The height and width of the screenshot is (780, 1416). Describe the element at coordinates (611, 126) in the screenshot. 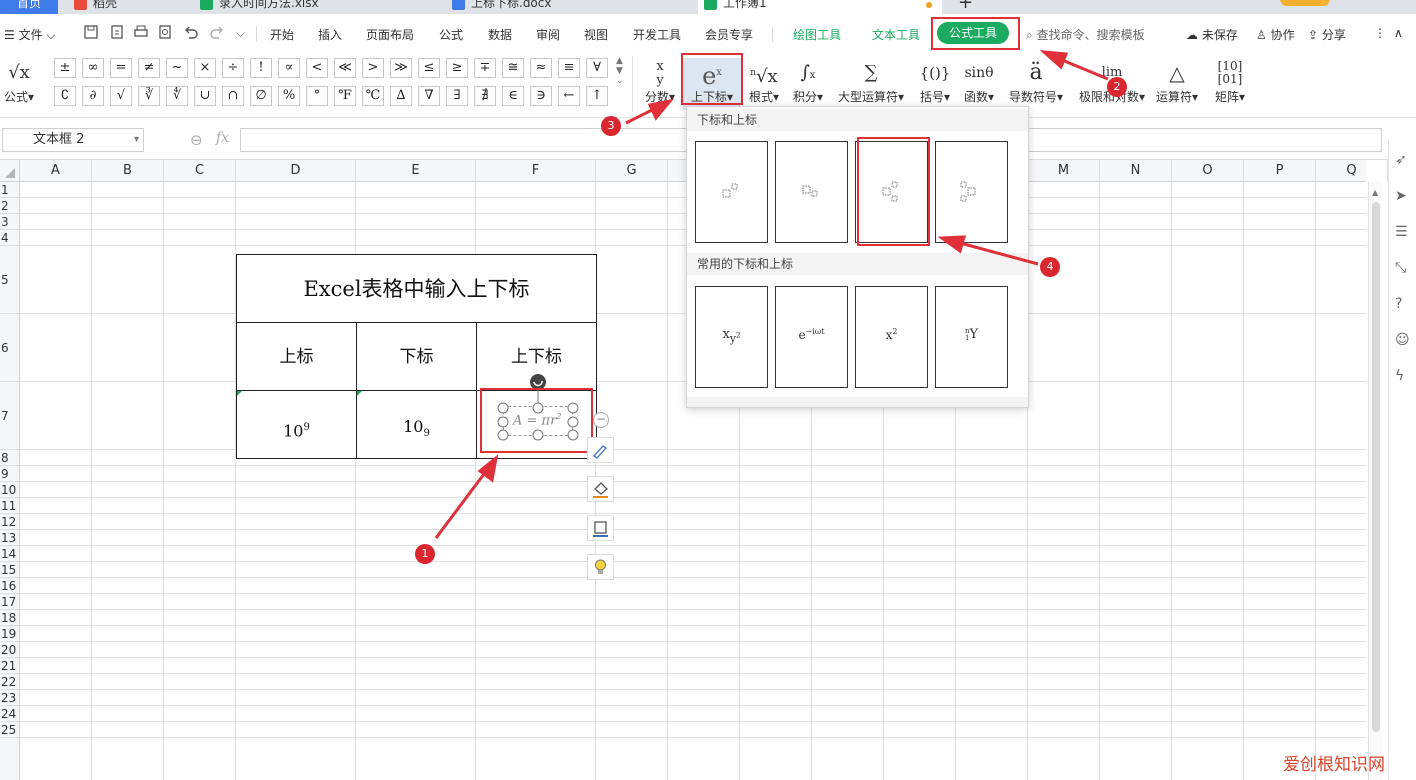

I see `annotation-badge-3: 3` at that location.